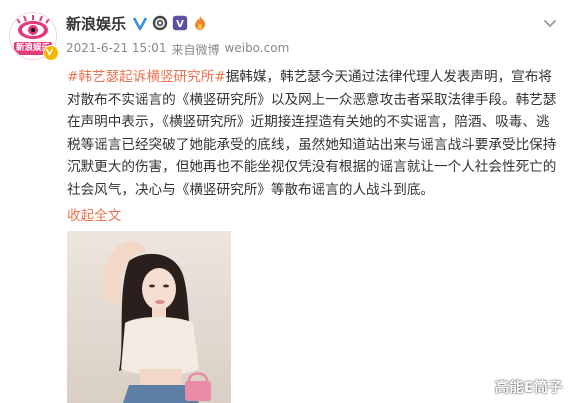 This screenshot has height=403, width=571. Describe the element at coordinates (257, 48) in the screenshot. I see `source-domain: weibo.com` at that location.